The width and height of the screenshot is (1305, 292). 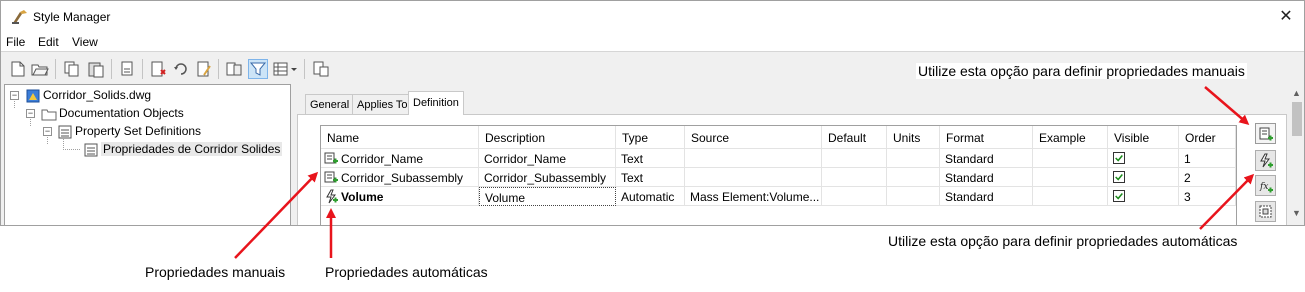 What do you see at coordinates (85, 42) in the screenshot?
I see `menu-view: View` at bounding box center [85, 42].